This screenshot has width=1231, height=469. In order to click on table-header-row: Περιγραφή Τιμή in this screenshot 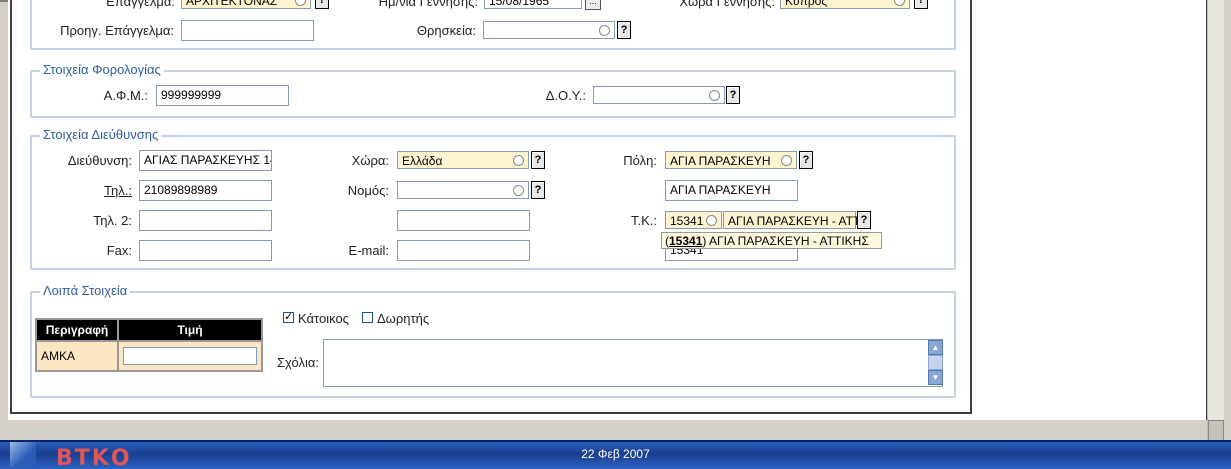, I will do `click(149, 330)`.